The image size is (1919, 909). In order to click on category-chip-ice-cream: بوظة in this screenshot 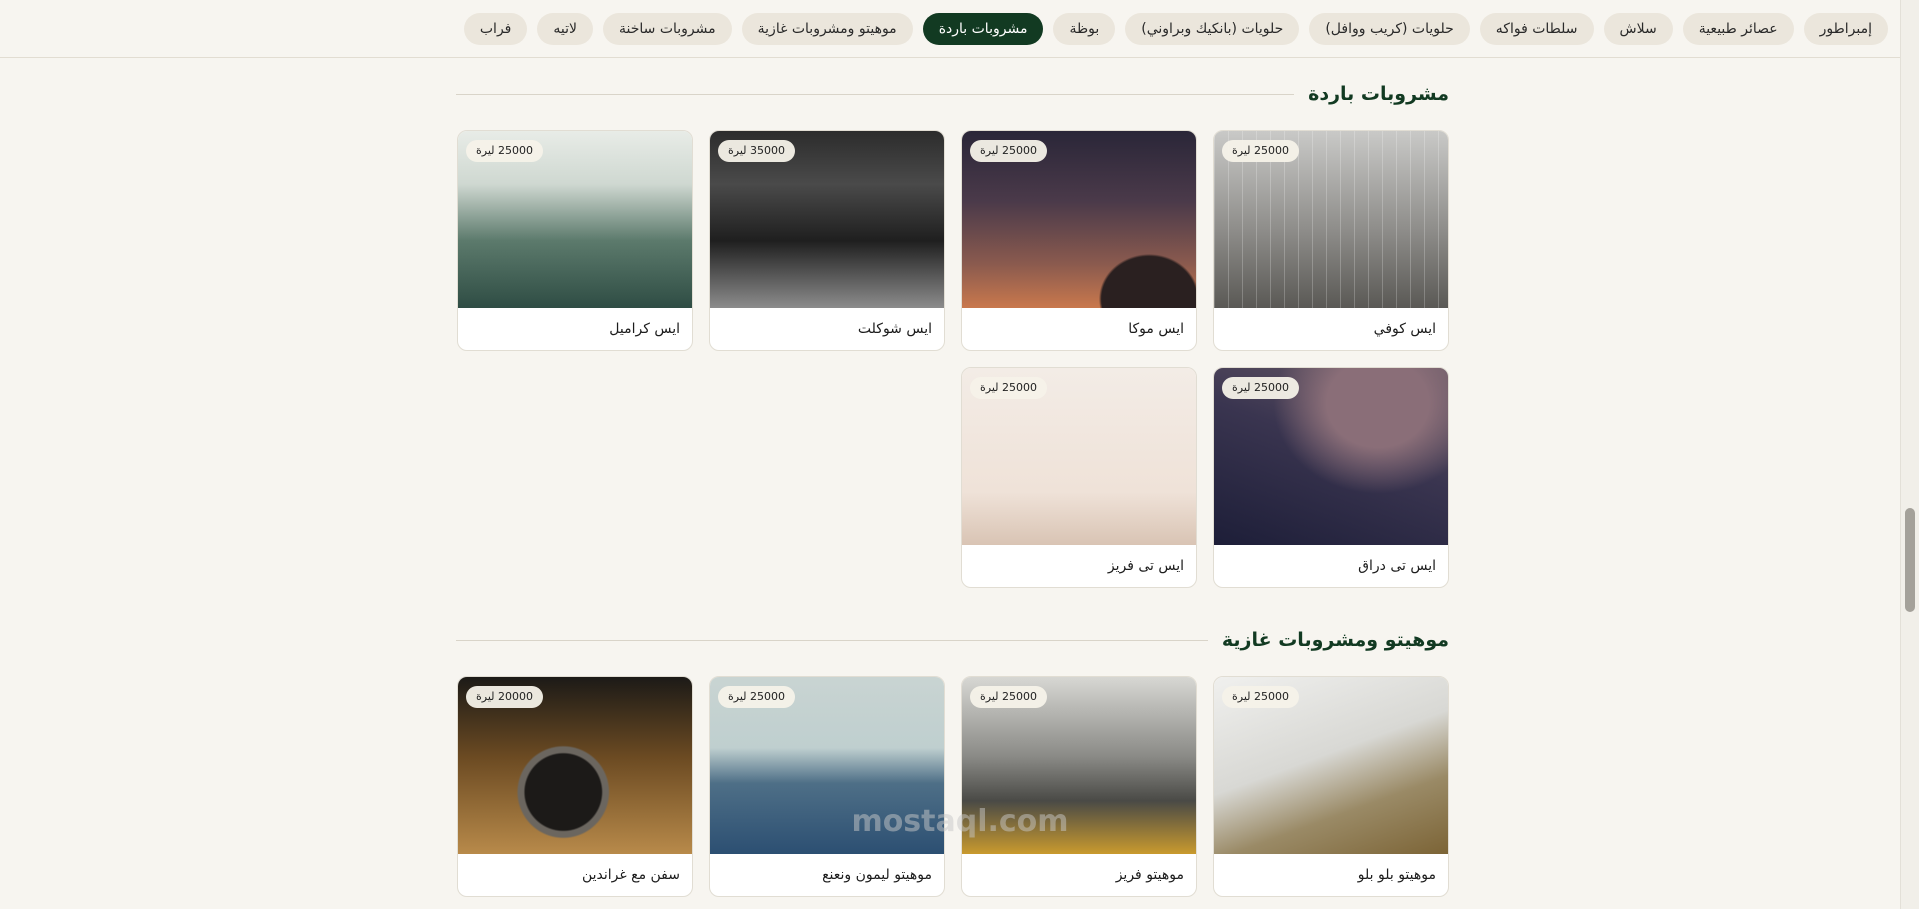, I will do `click(1084, 28)`.